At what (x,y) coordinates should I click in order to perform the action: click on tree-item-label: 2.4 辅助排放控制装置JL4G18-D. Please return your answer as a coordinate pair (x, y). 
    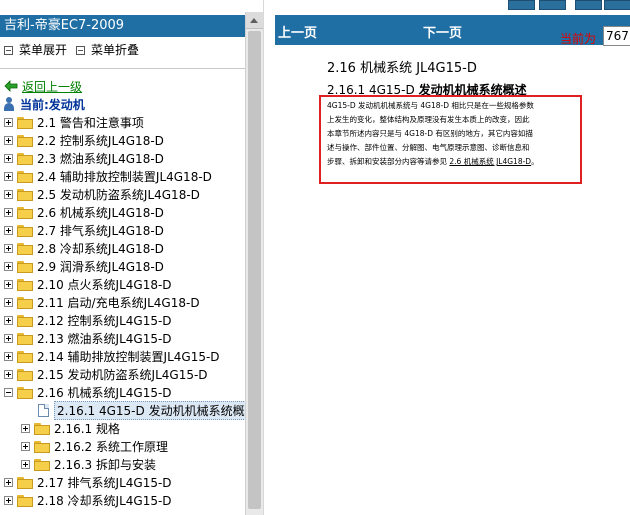
    Looking at the image, I should click on (124, 177).